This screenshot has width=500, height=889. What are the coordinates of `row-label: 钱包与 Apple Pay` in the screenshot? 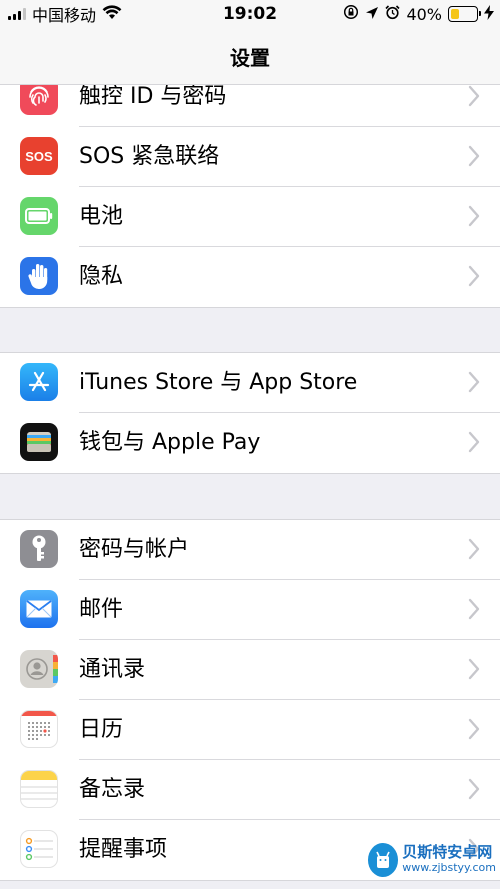 It's located at (170, 442).